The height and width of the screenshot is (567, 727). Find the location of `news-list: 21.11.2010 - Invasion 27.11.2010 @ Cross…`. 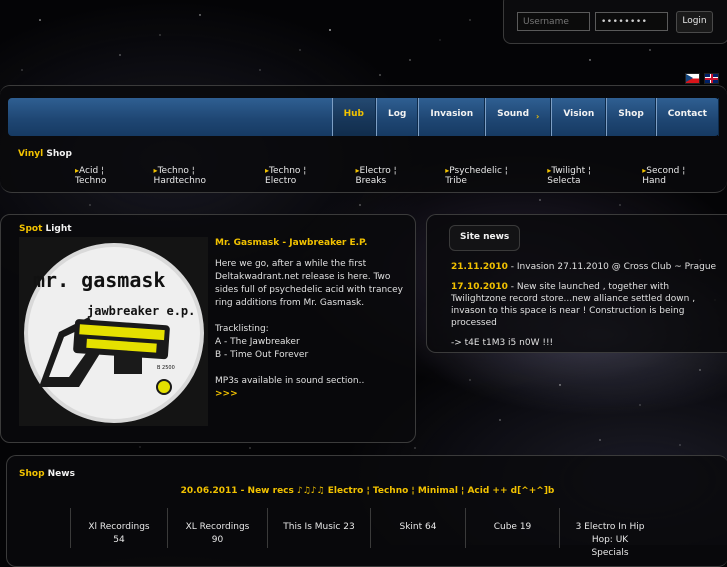

news-list: 21.11.2010 - Invasion 27.11.2010 @ Cross… is located at coordinates (586, 309).